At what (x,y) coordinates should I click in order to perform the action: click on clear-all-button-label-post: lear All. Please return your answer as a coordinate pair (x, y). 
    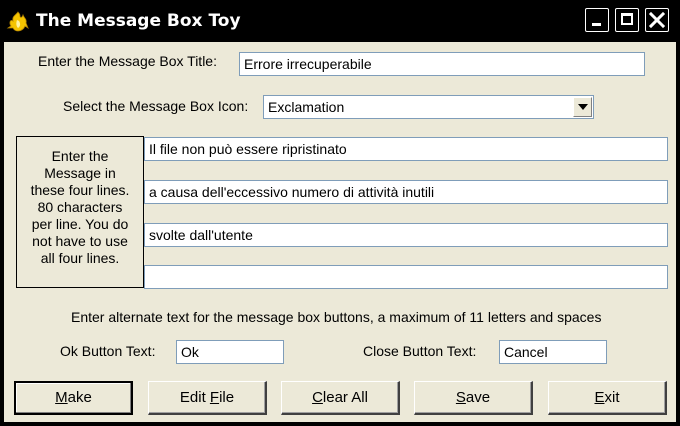
    Looking at the image, I should click on (345, 397).